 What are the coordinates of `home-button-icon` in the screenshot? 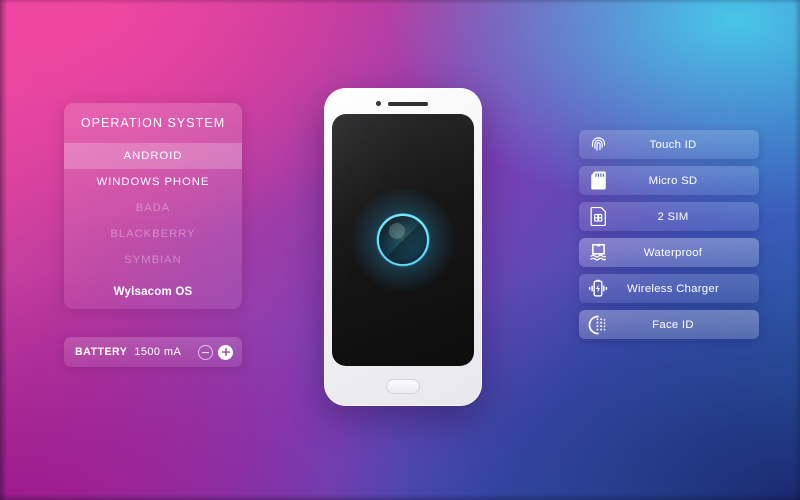 It's located at (403, 386).